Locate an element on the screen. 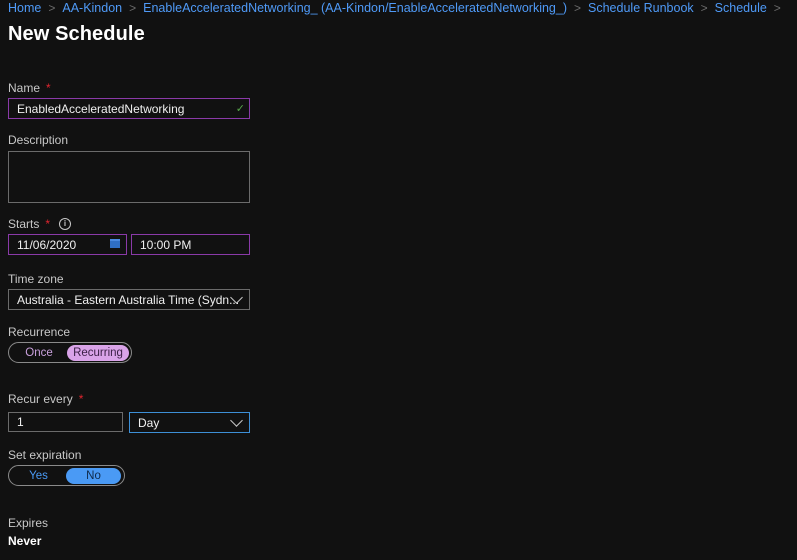 The width and height of the screenshot is (797, 560). set-expiration-label-text: Set expiration is located at coordinates (45, 455).